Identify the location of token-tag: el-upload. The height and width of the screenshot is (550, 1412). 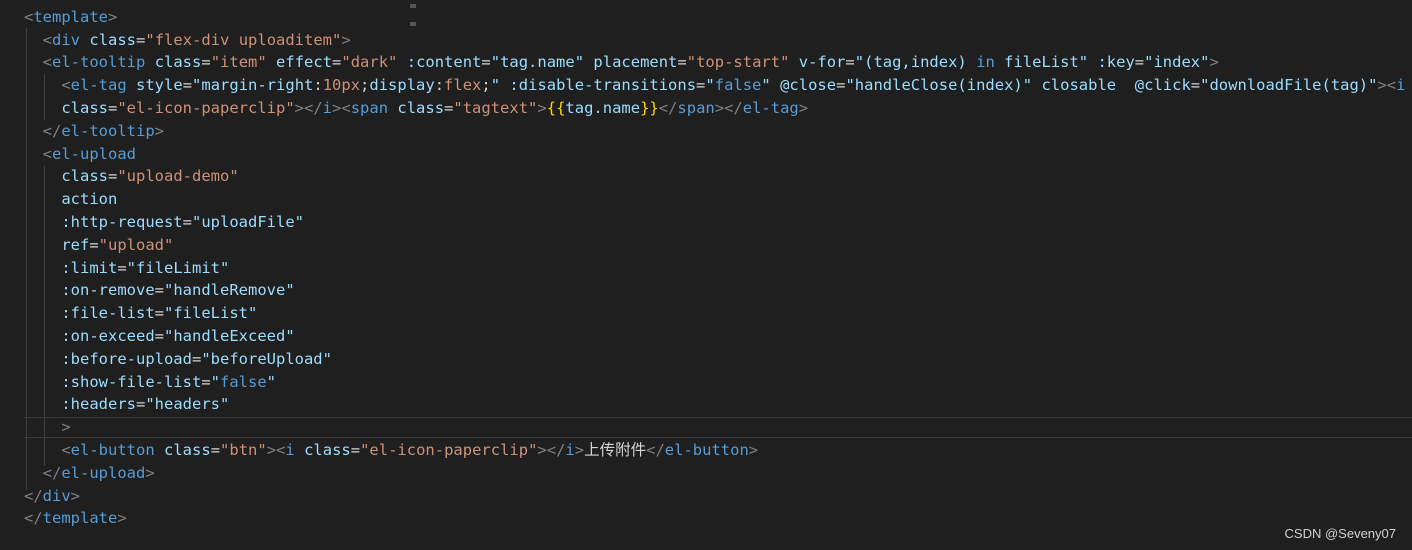
(94, 154).